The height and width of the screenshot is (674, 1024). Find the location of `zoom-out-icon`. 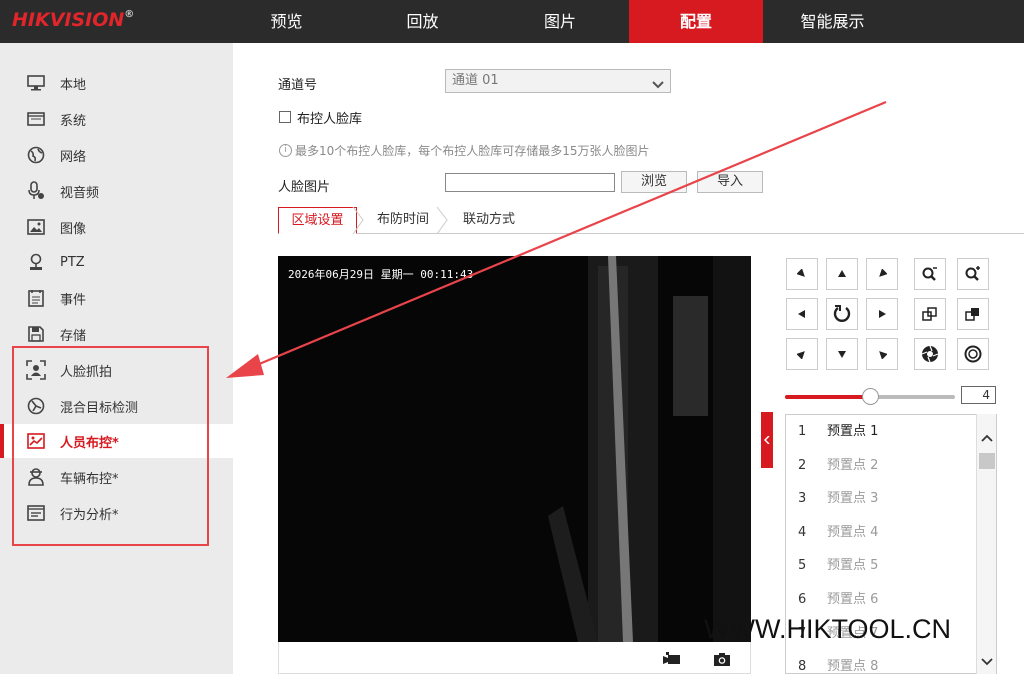

zoom-out-icon is located at coordinates (930, 274).